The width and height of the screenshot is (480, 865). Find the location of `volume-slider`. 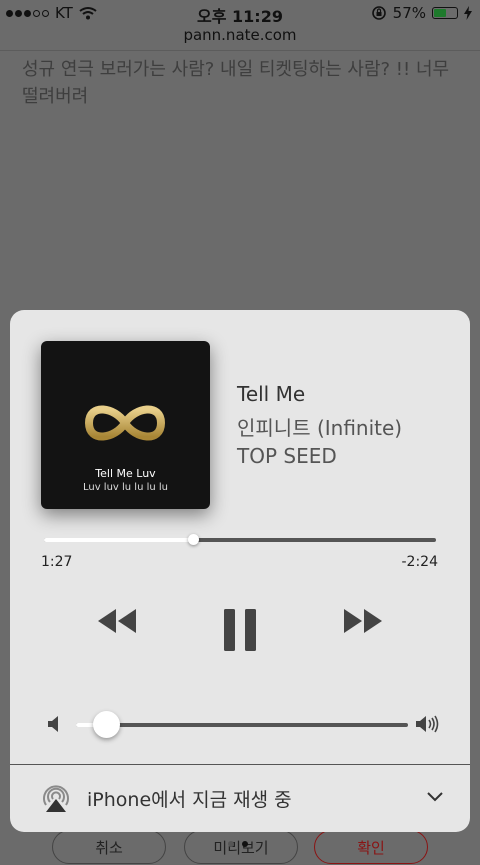

volume-slider is located at coordinates (242, 724).